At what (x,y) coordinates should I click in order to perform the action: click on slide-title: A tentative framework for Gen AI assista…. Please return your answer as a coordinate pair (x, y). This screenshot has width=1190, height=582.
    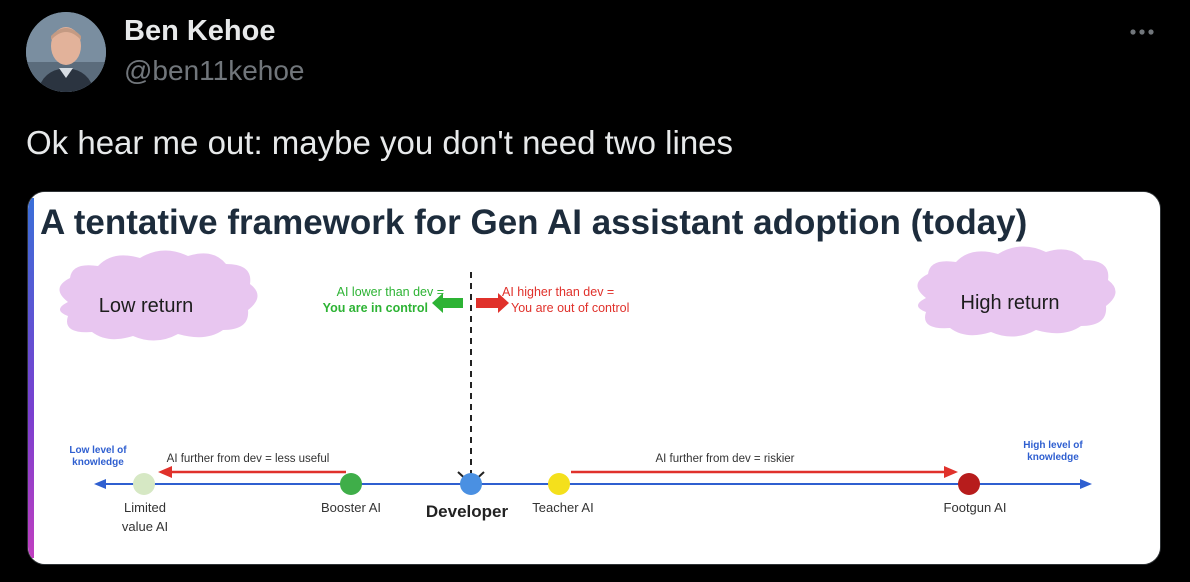
    Looking at the image, I should click on (533, 222).